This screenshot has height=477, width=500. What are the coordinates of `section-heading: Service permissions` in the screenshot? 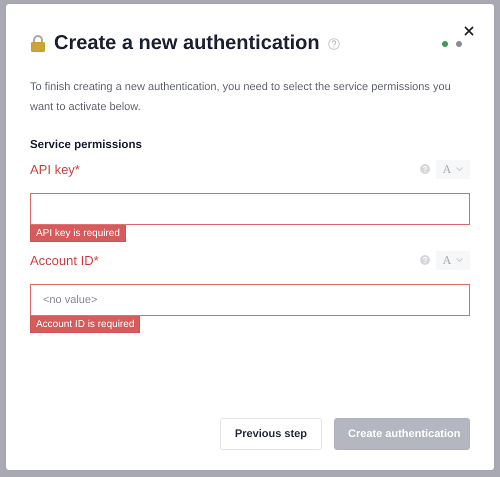 It's located at (86, 145).